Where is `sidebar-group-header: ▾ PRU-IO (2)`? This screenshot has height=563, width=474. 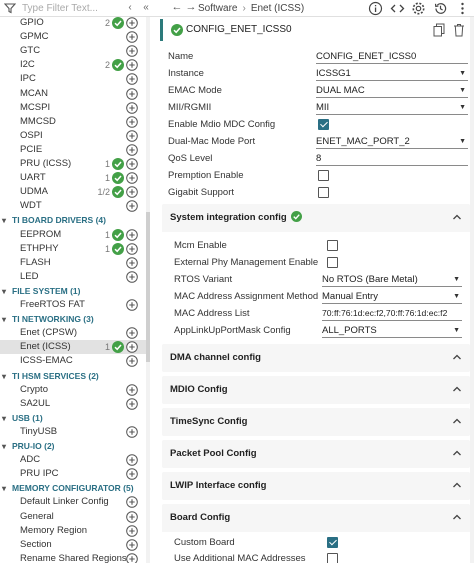
sidebar-group-header: ▾ PRU-IO (2) is located at coordinates (75, 446).